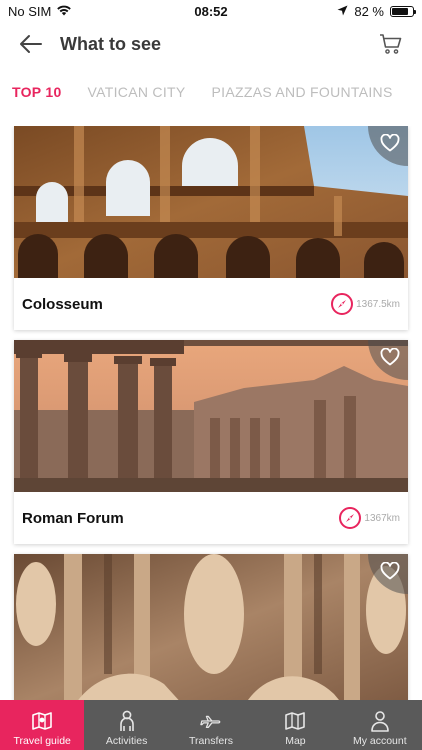  I want to click on status-bar: No SIM 08:52 82 %, so click(211, 11).